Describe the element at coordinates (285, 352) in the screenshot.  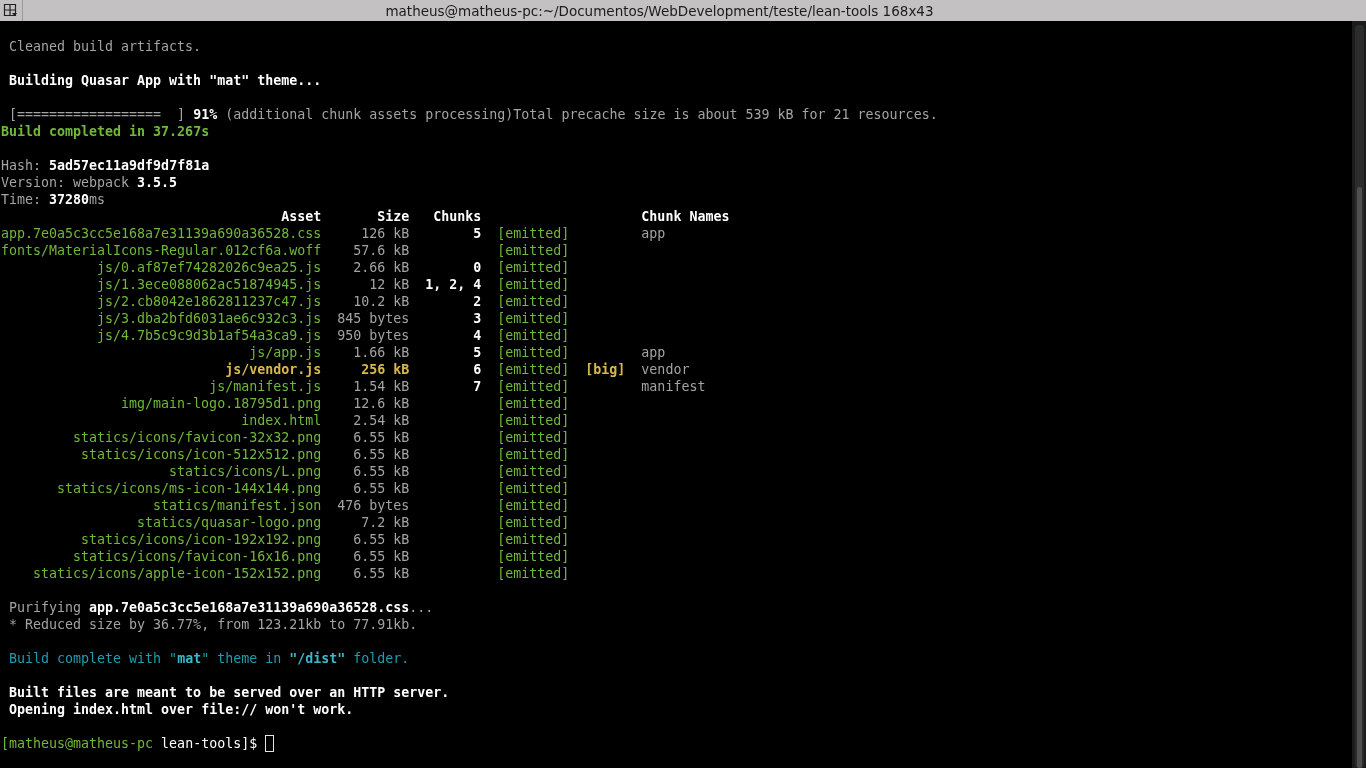
I see `asset-name: js/app.js` at that location.